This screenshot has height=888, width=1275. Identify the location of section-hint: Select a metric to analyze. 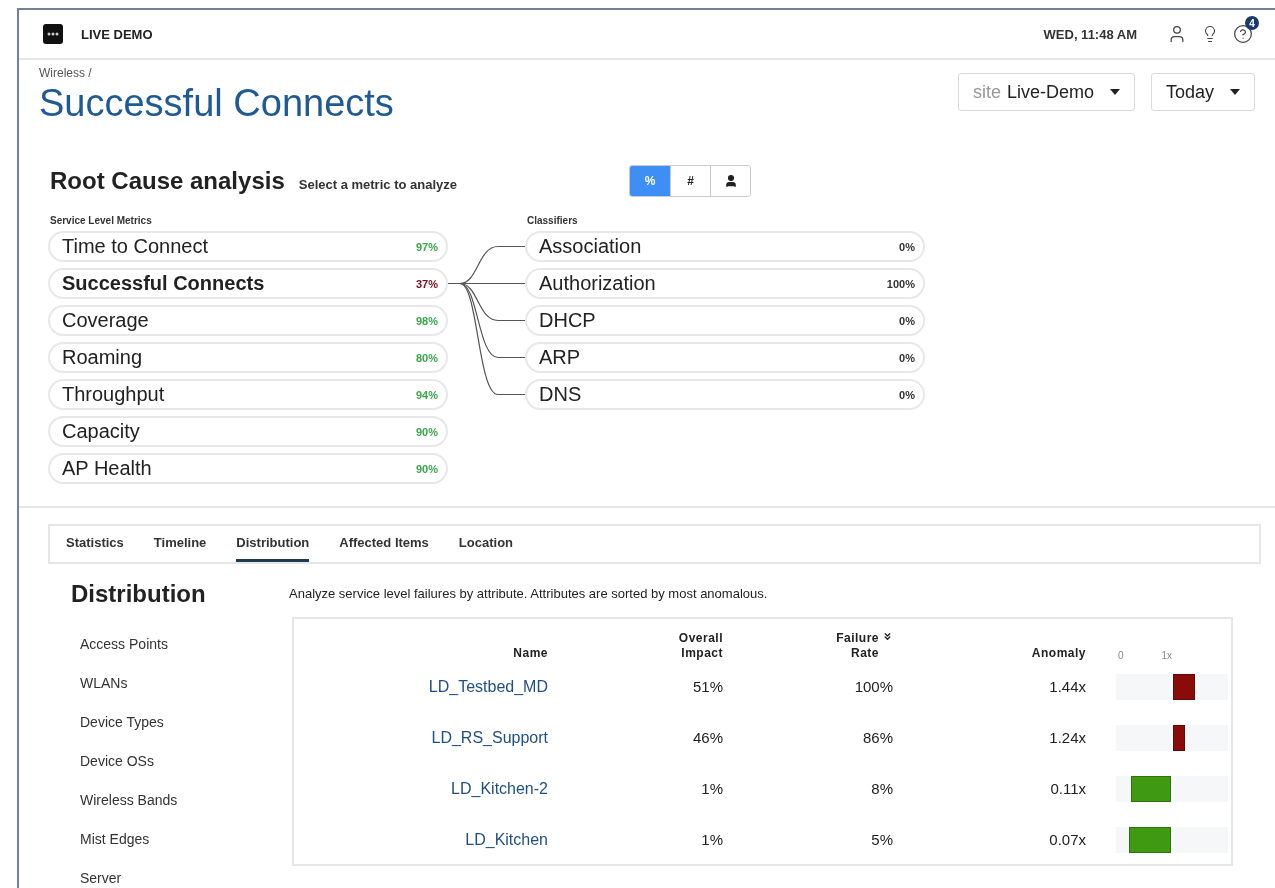
(377, 184).